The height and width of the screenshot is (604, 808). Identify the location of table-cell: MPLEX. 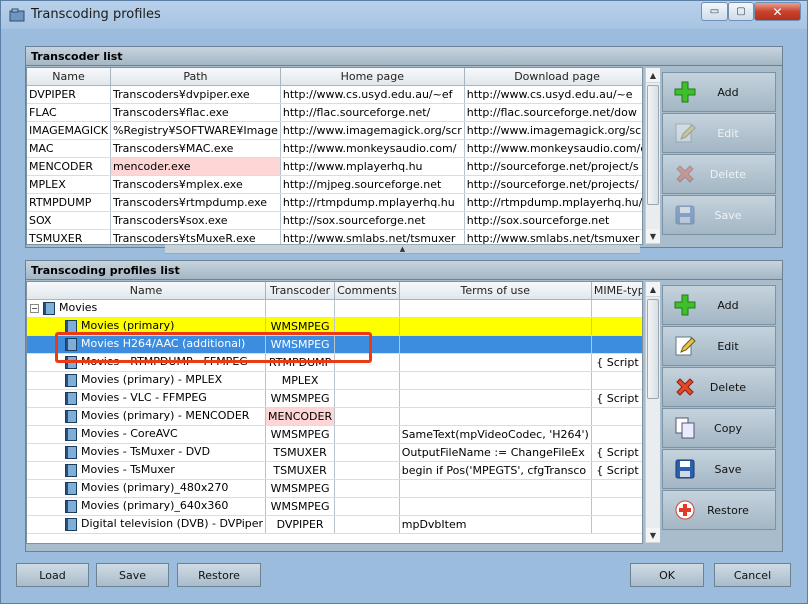
(300, 380).